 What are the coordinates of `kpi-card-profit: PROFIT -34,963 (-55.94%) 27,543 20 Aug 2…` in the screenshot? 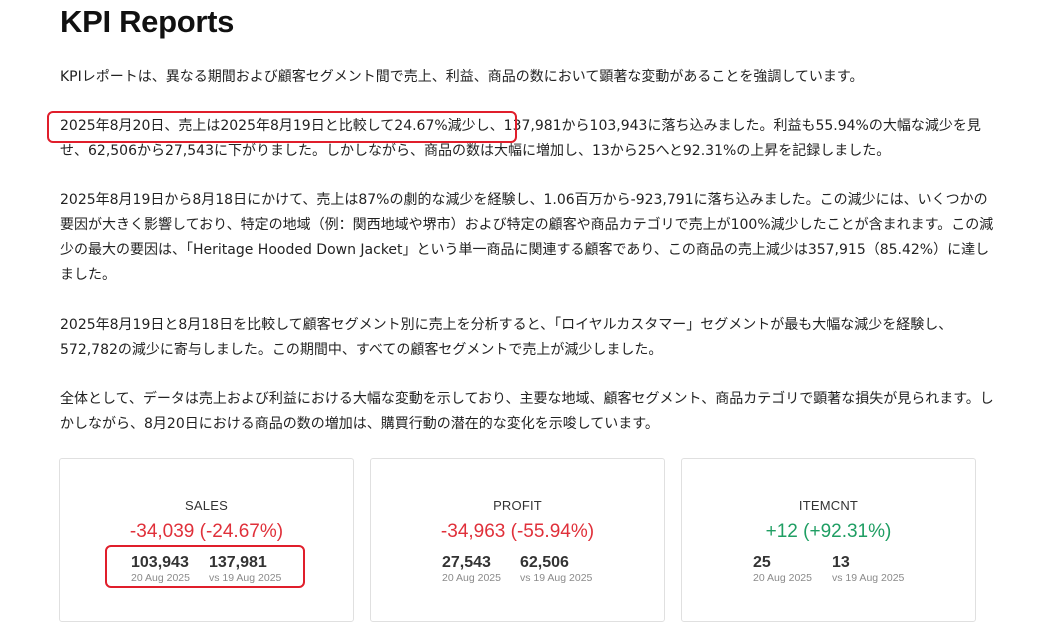 It's located at (517, 540).